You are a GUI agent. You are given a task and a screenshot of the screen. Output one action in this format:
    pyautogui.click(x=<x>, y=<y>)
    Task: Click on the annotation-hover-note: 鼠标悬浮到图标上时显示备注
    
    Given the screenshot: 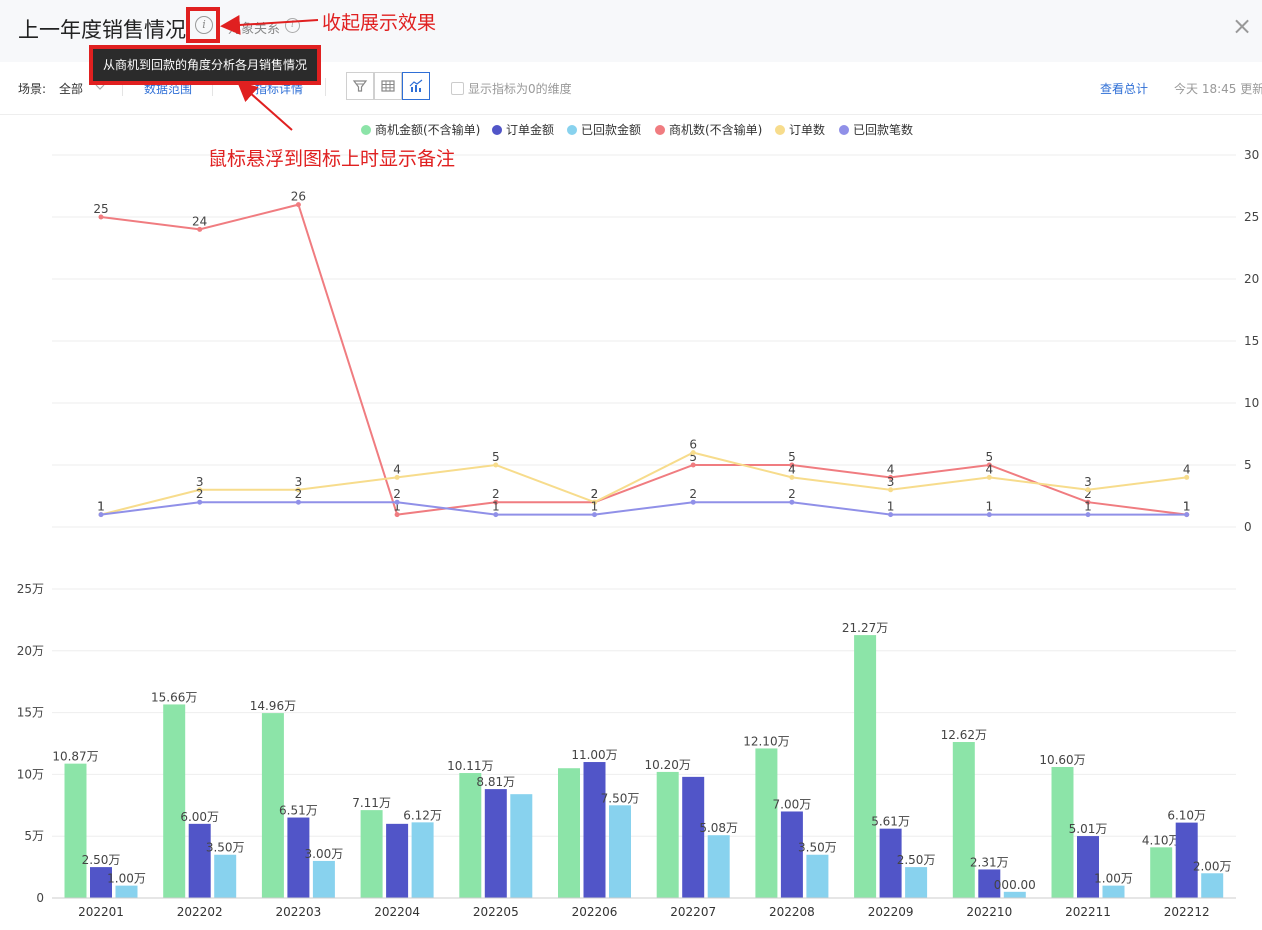 What is the action you would take?
    pyautogui.click(x=332, y=159)
    